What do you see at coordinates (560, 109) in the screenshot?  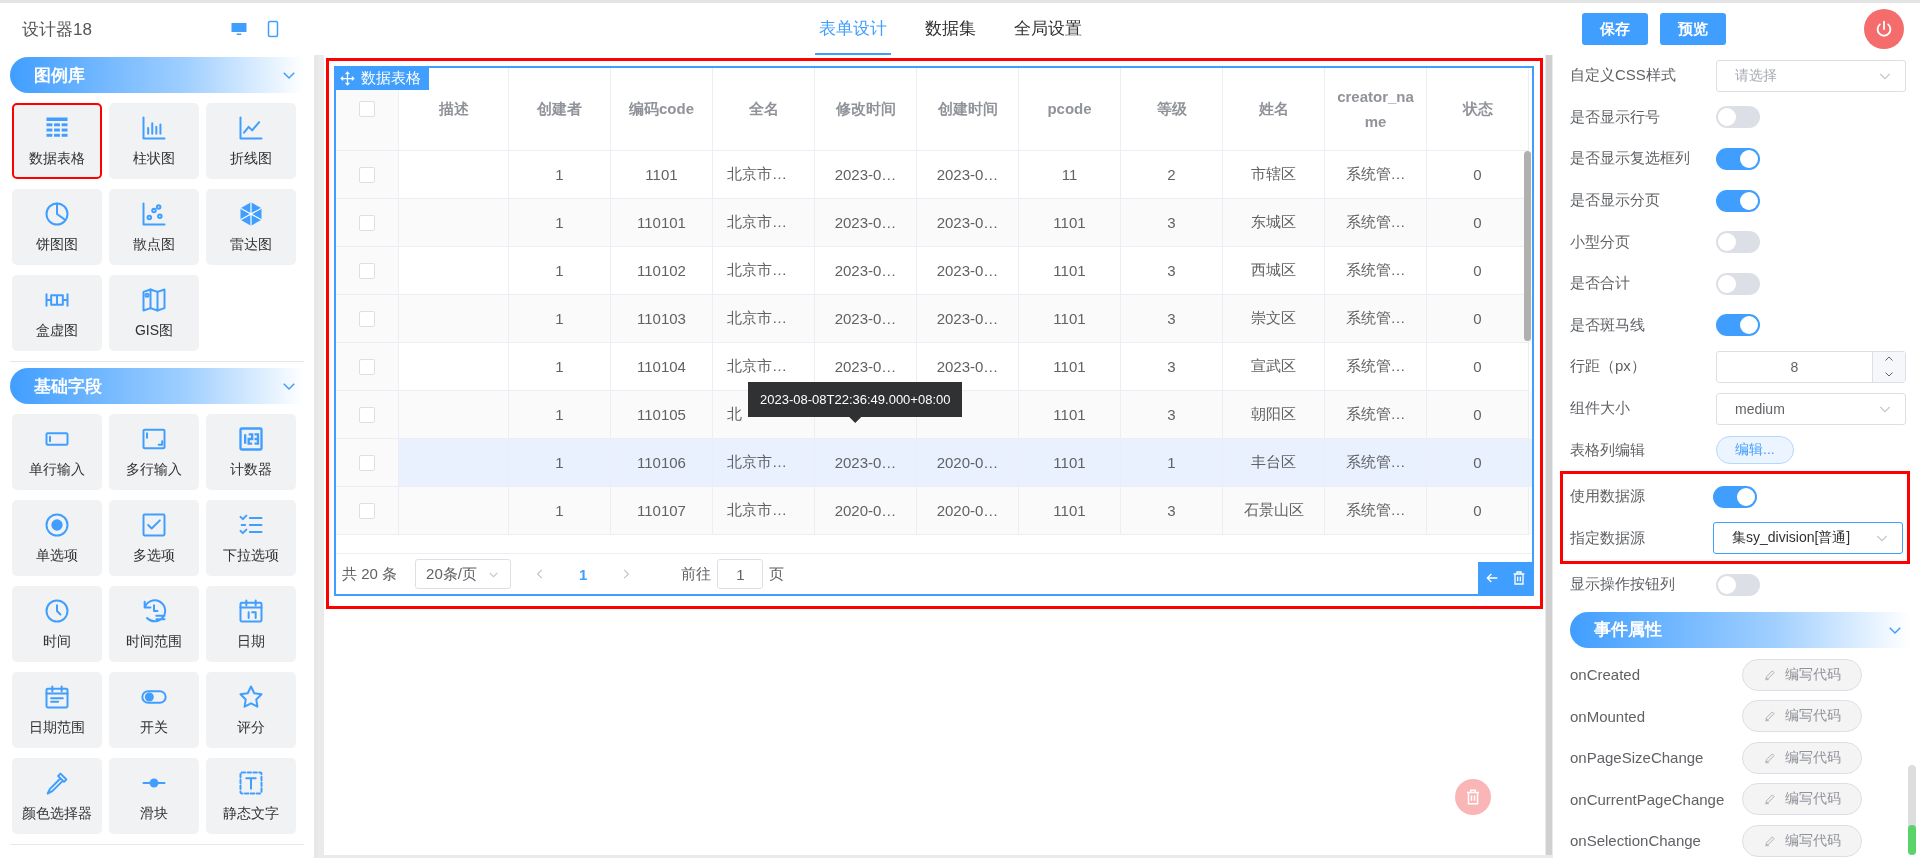 I see `column-header: 创建者` at bounding box center [560, 109].